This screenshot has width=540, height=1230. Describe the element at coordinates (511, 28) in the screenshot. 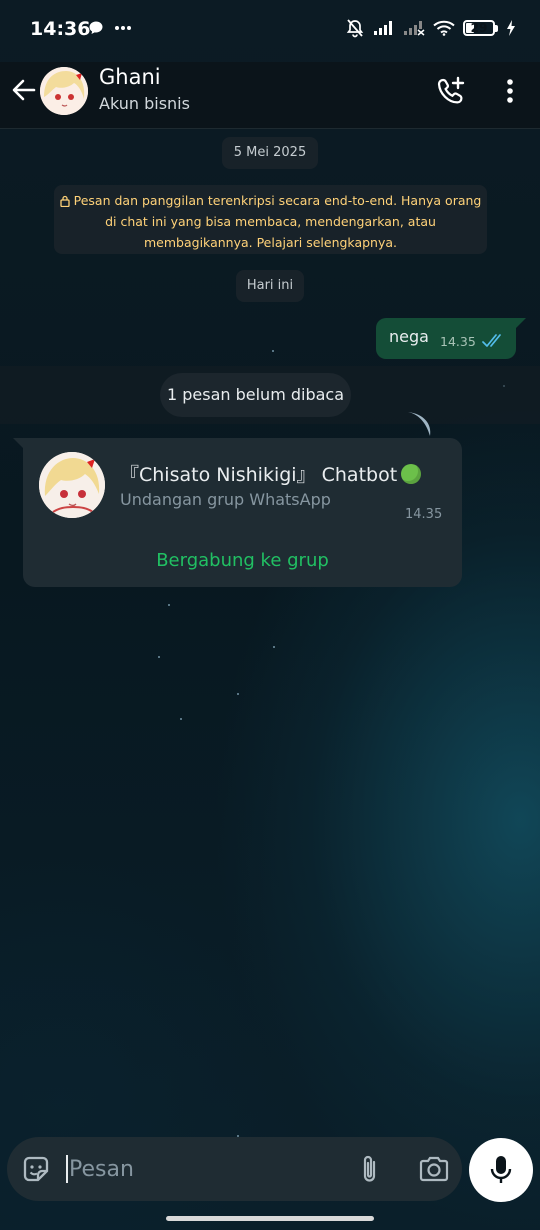

I see `charging-icon` at that location.